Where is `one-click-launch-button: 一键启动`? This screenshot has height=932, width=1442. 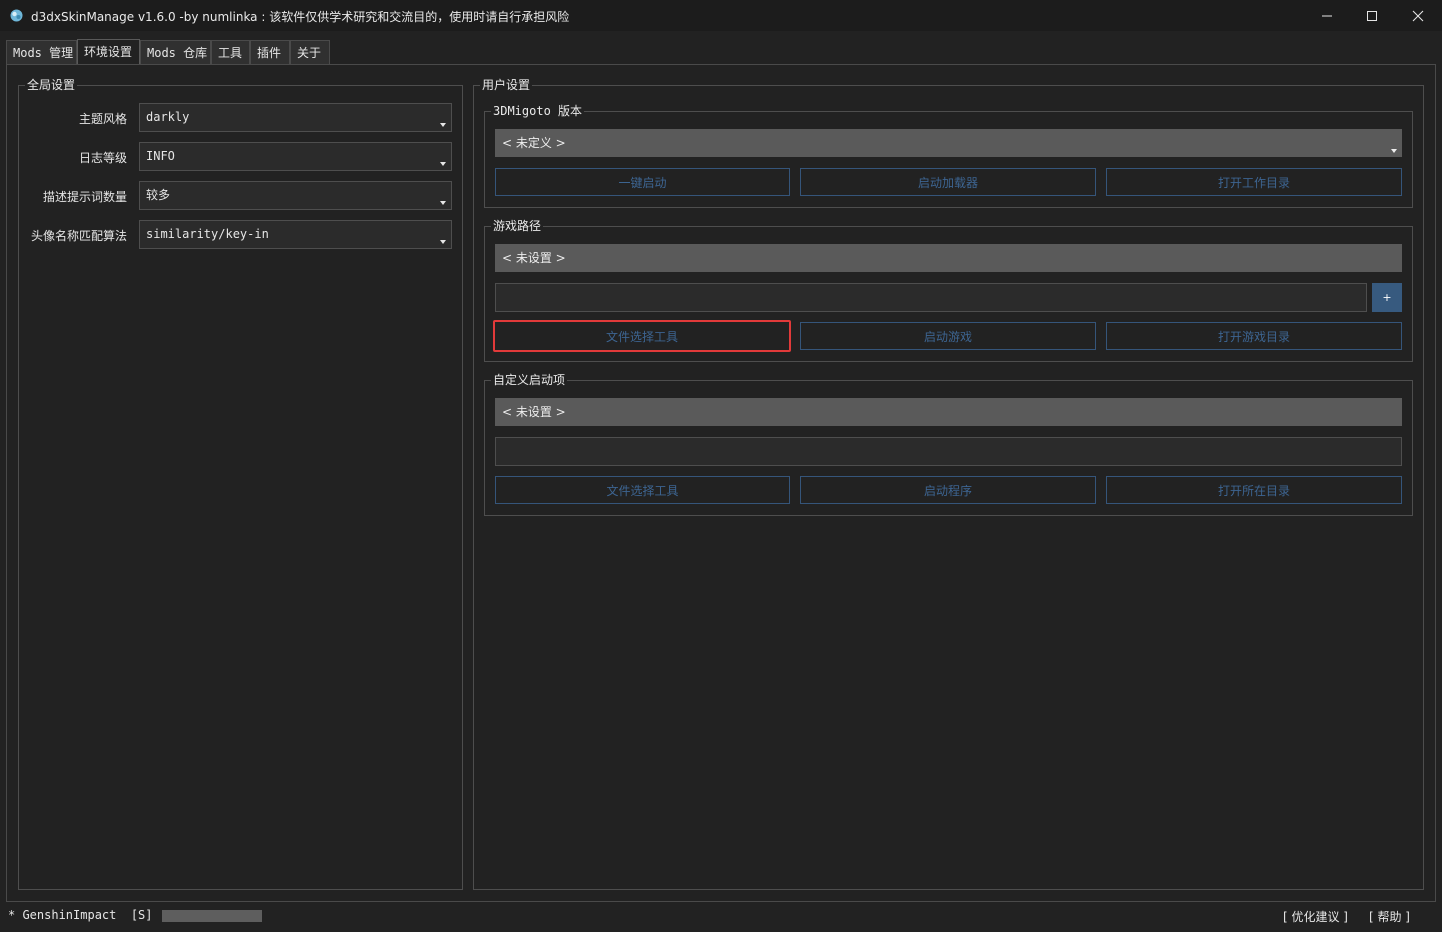
one-click-launch-button: 一键启动 is located at coordinates (642, 182).